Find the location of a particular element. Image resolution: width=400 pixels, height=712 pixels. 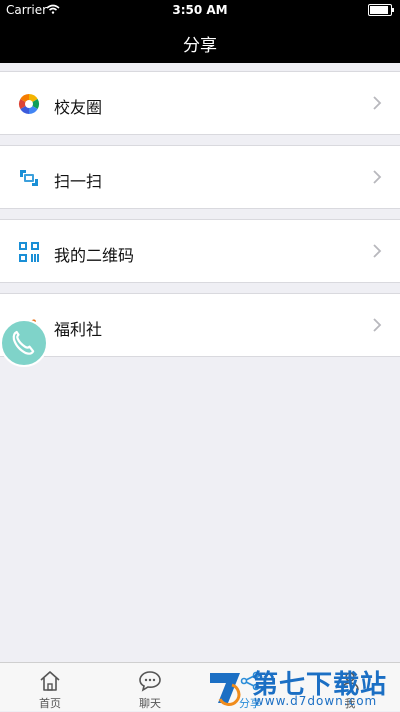

qr-code-icon is located at coordinates (29, 252).